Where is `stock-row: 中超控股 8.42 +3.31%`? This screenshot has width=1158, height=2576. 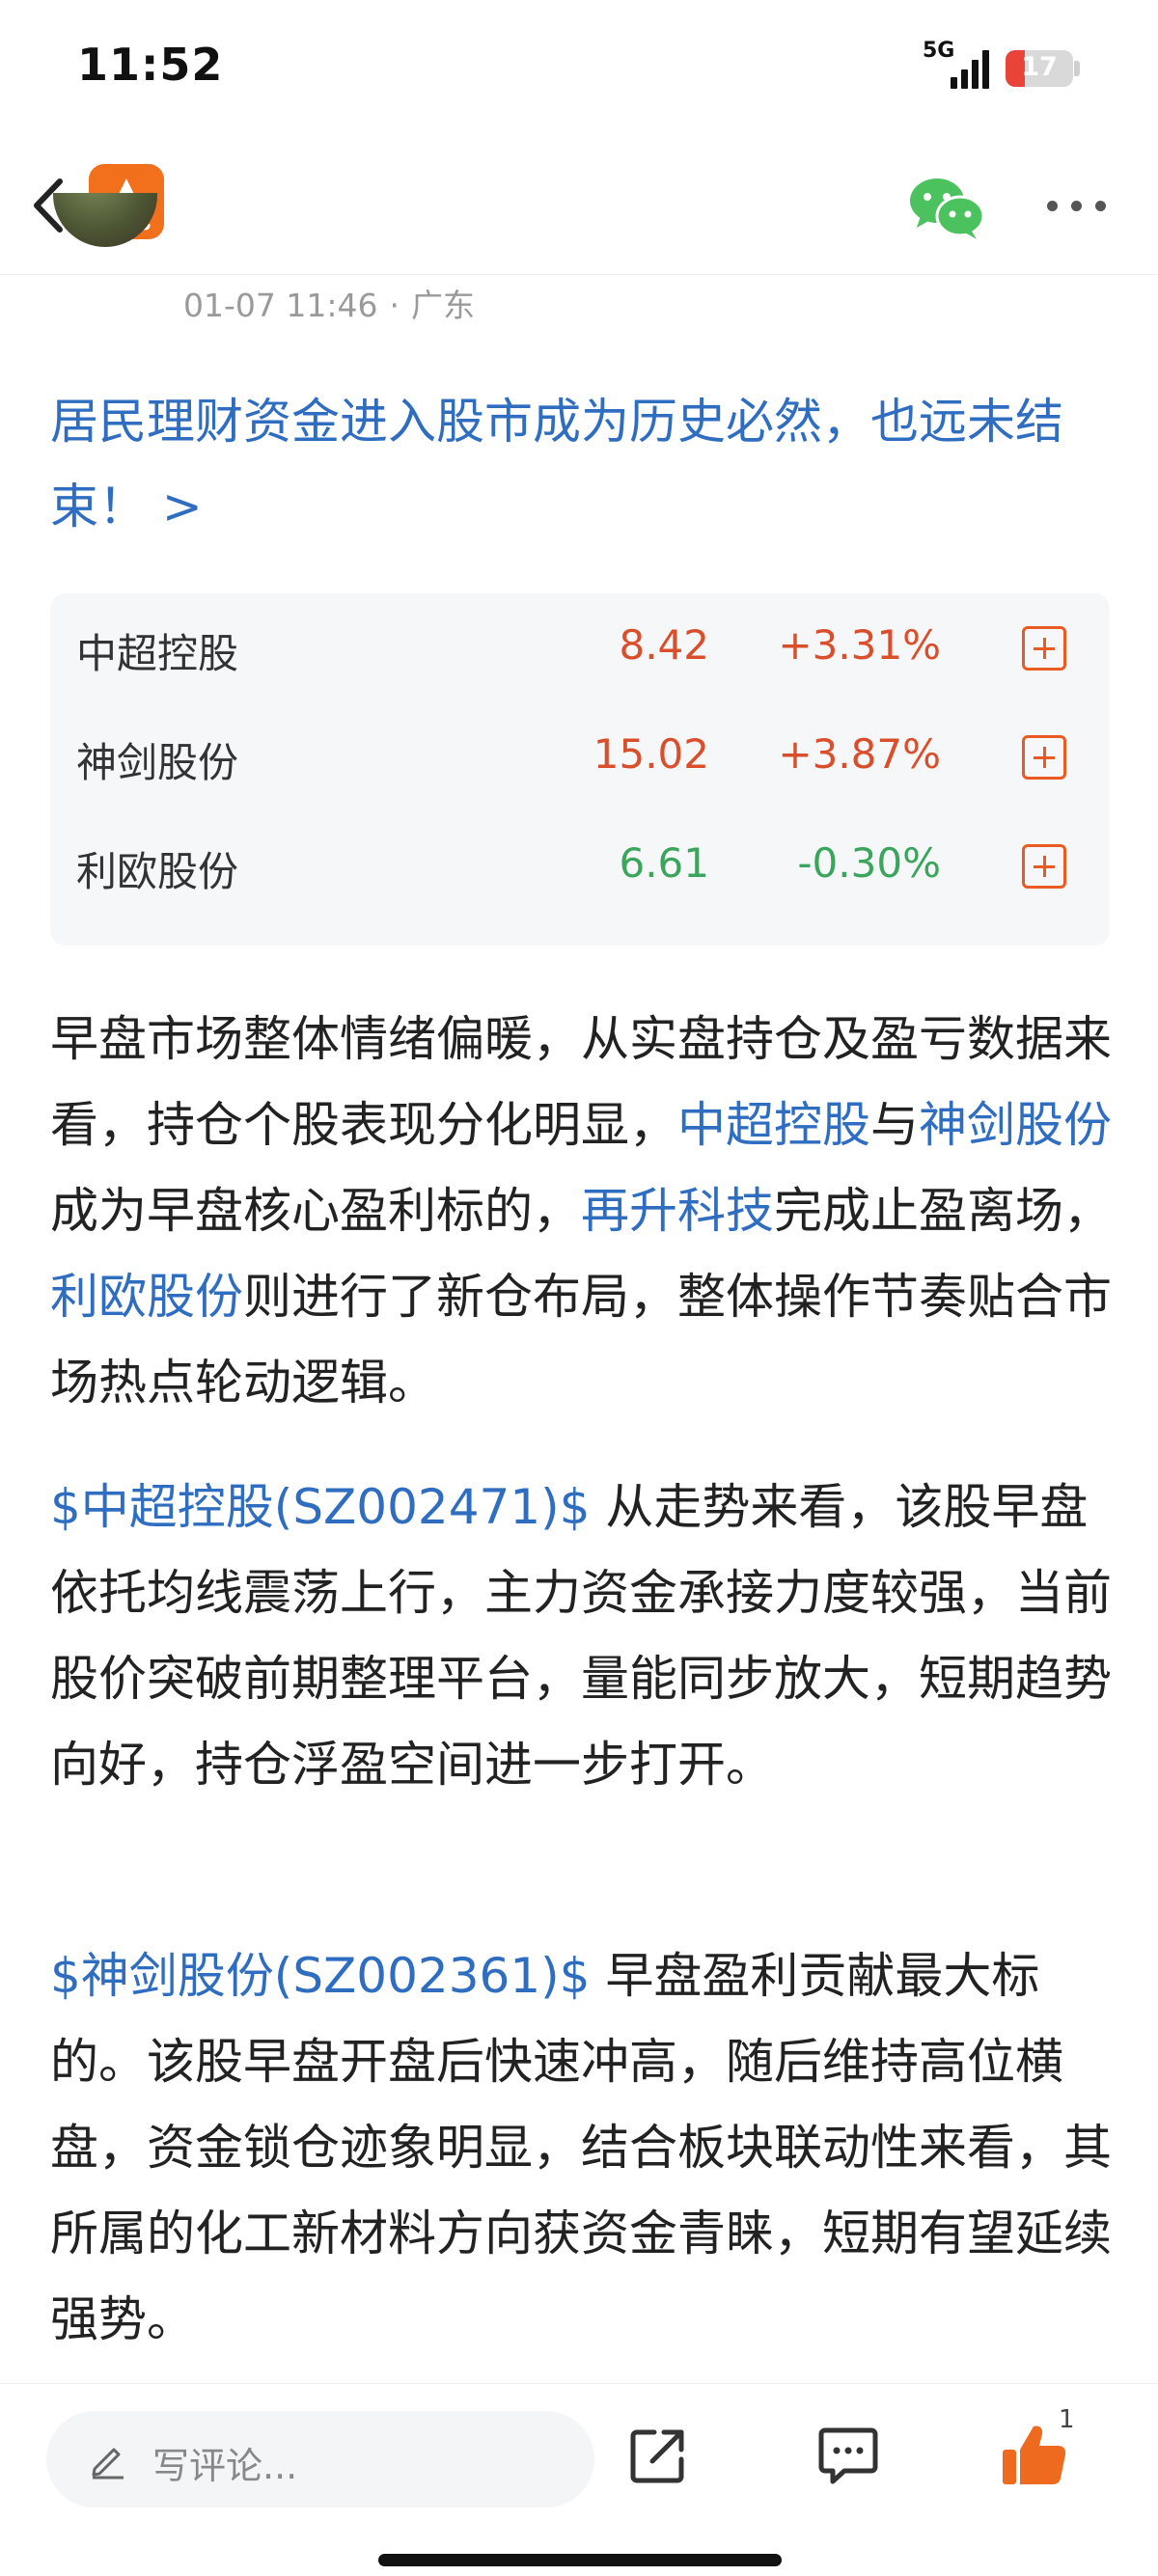 stock-row: 中超控股 8.42 +3.31% is located at coordinates (580, 641).